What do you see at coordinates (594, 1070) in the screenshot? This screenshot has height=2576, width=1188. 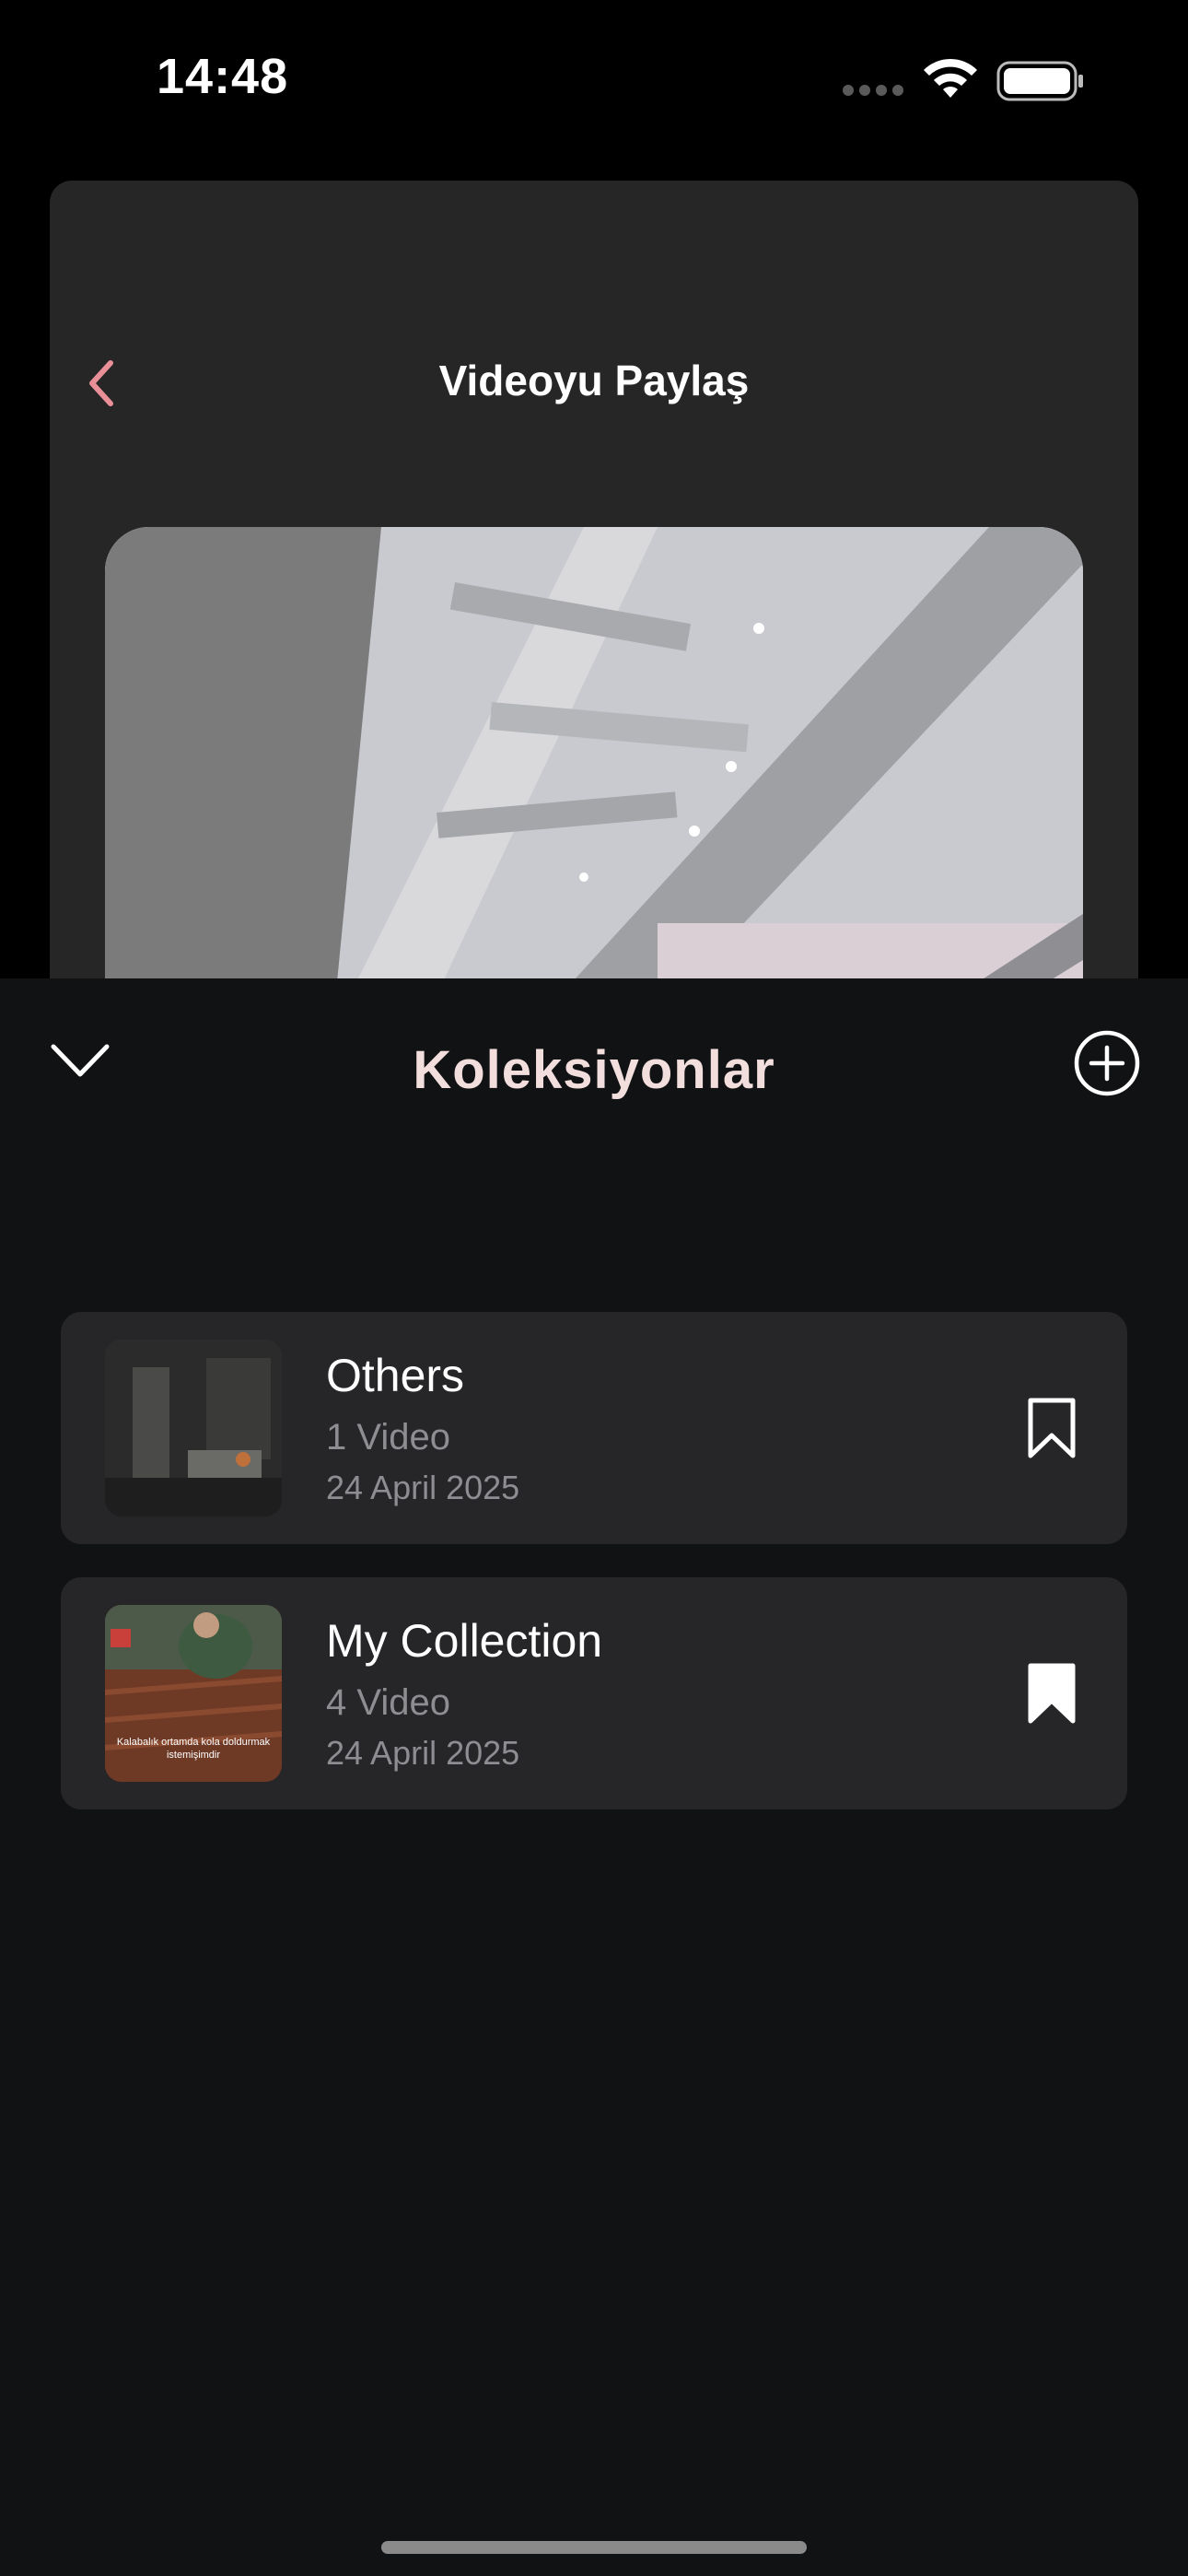 I see `sheet-title: Koleksiyonlar` at bounding box center [594, 1070].